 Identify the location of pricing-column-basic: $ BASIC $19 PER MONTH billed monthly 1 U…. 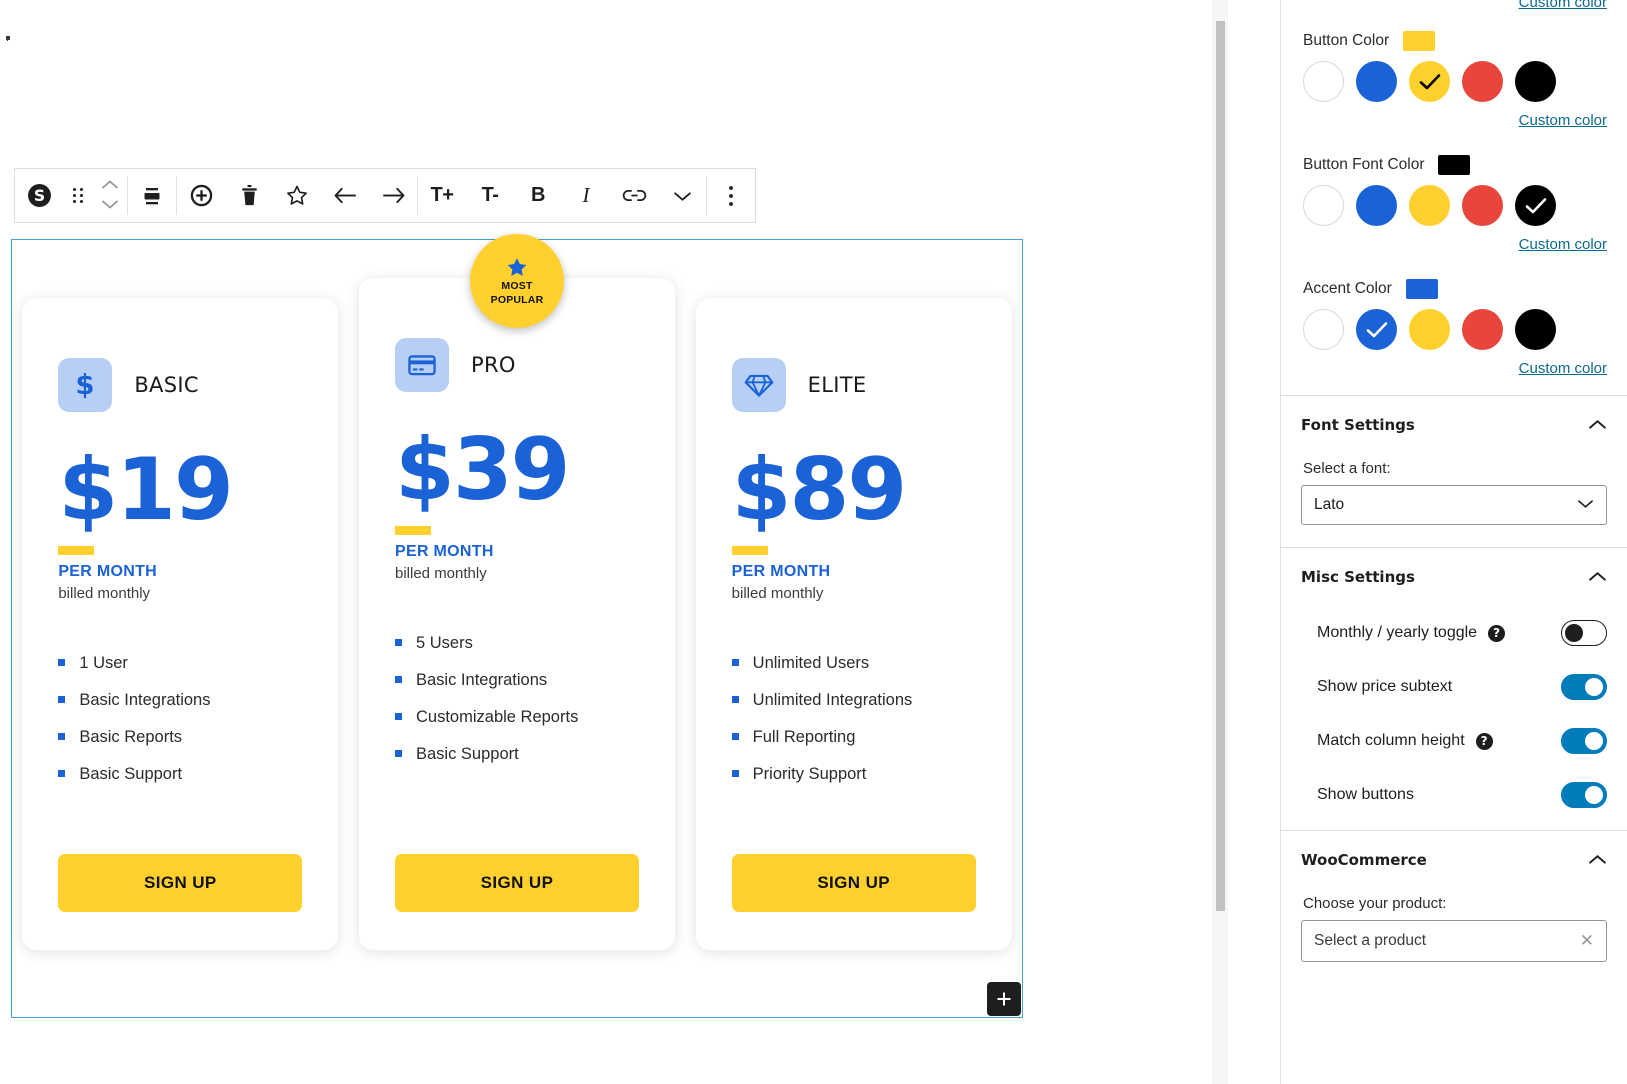
(180, 595).